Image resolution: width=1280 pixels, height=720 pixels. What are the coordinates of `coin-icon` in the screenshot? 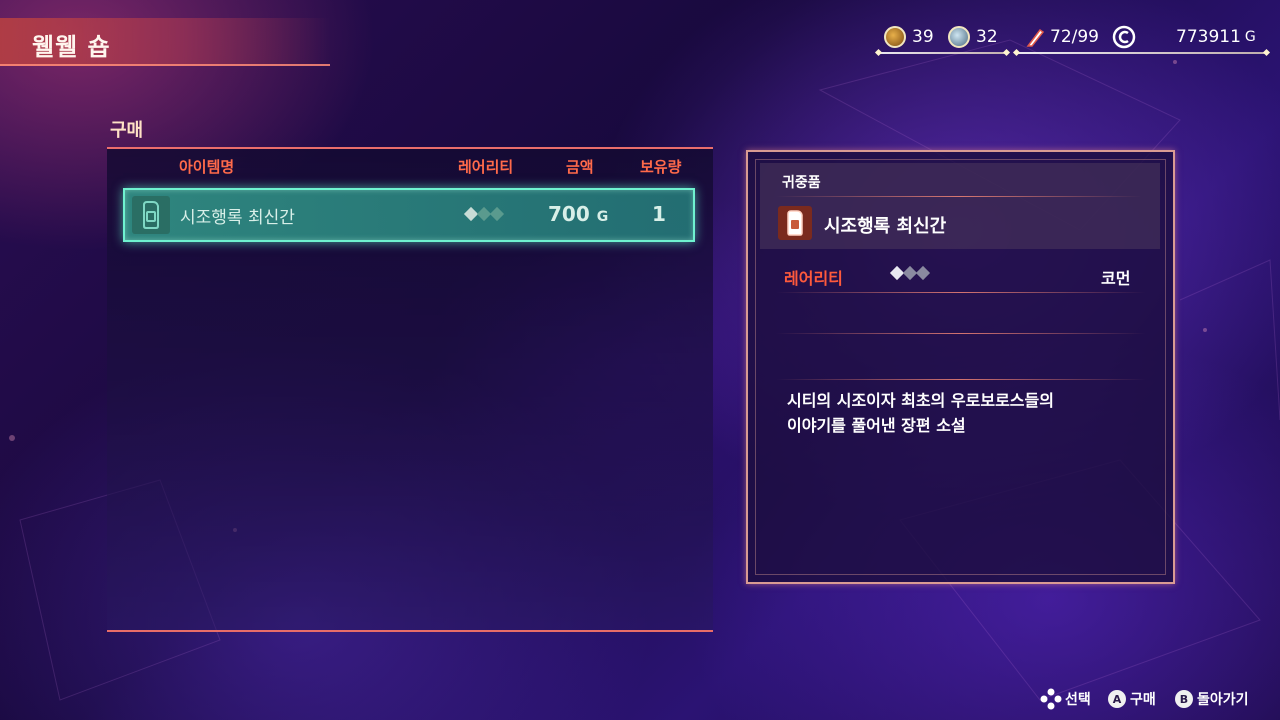 It's located at (1124, 37).